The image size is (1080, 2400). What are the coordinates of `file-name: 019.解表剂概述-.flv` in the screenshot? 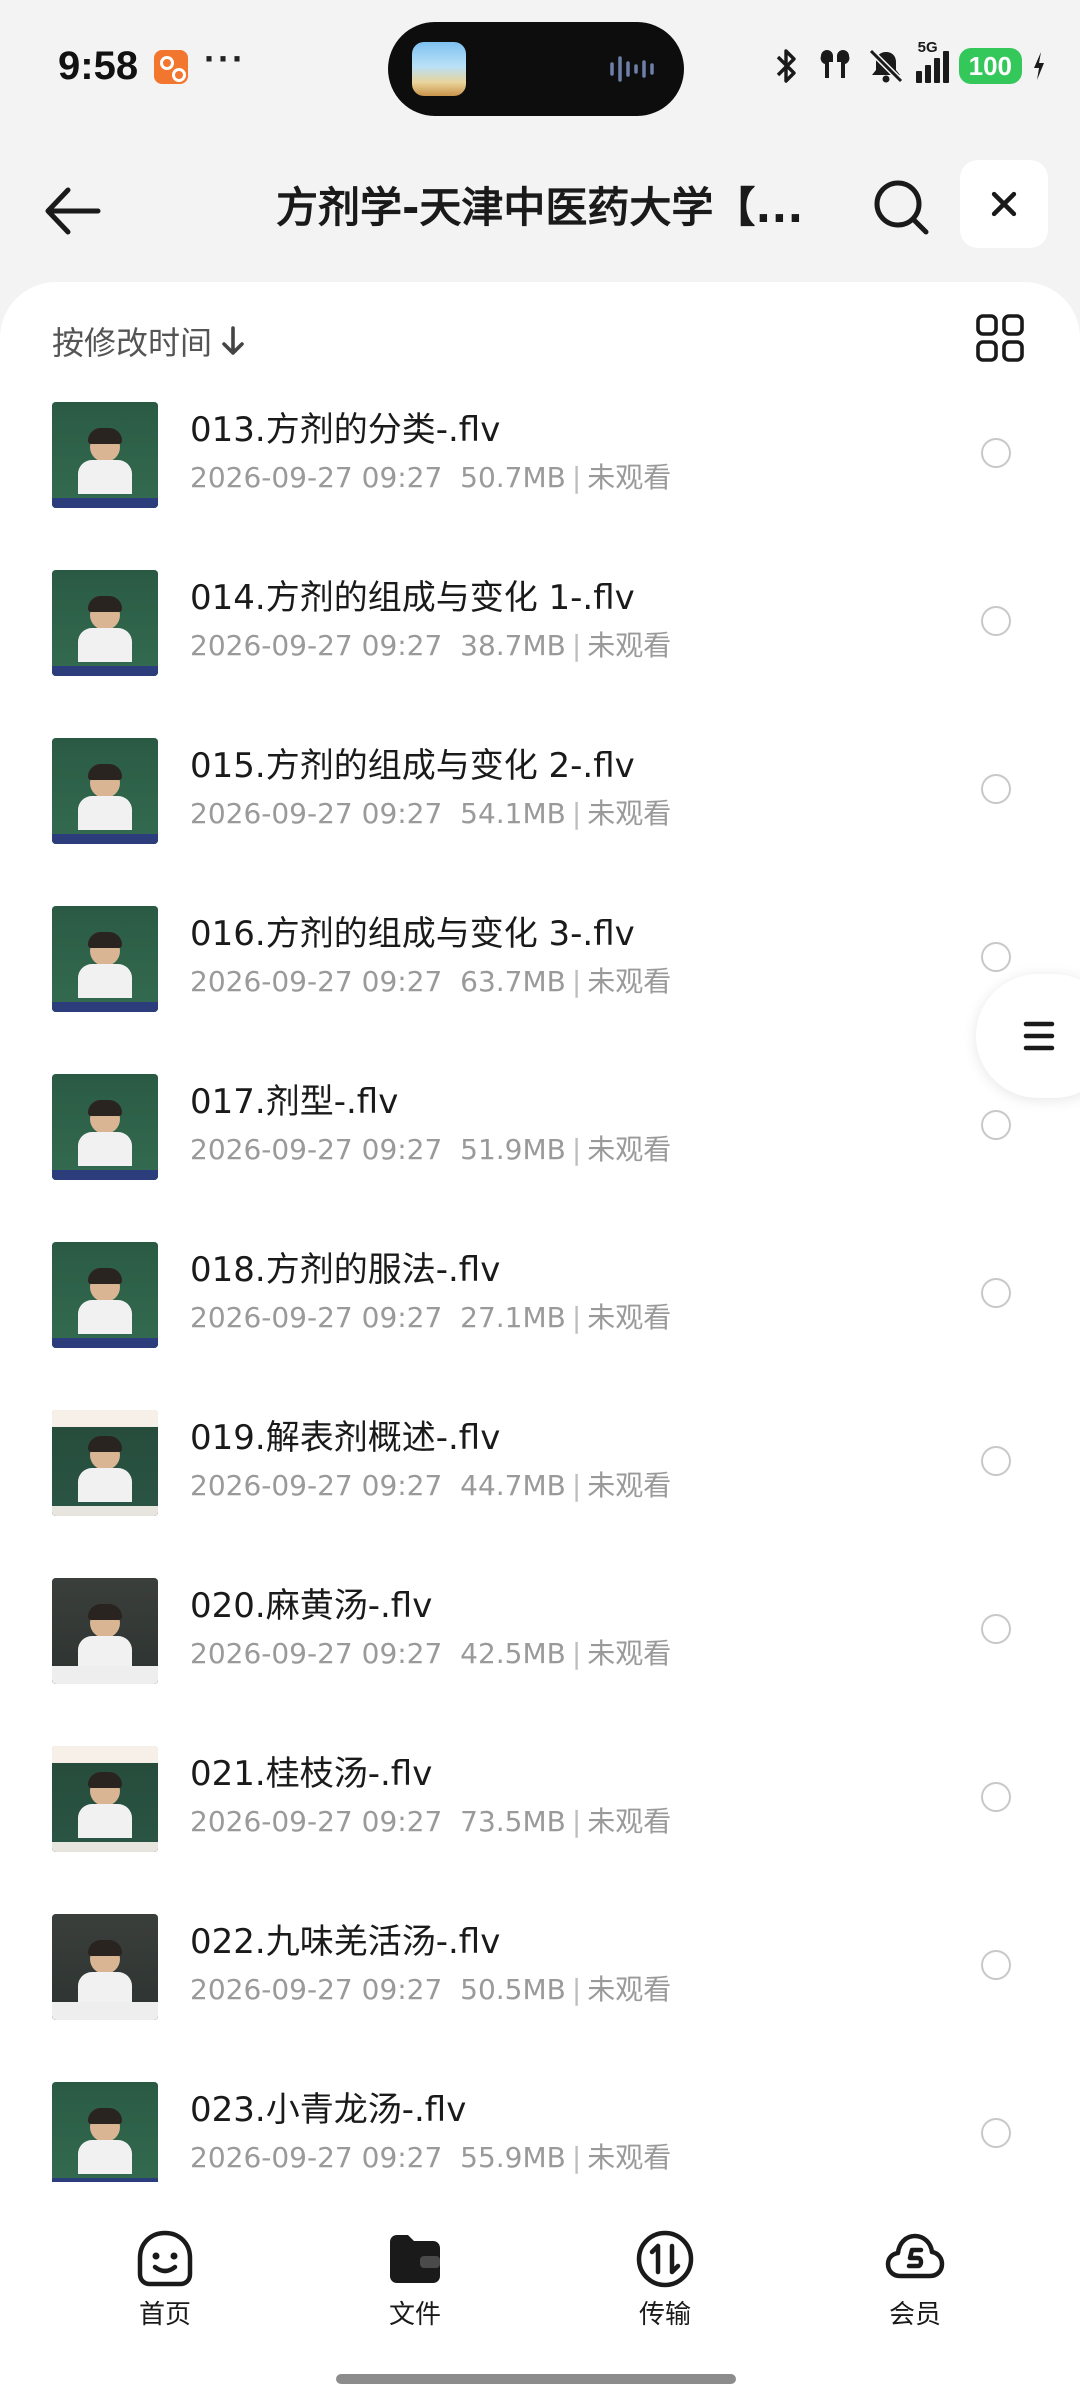 It's located at (345, 1438).